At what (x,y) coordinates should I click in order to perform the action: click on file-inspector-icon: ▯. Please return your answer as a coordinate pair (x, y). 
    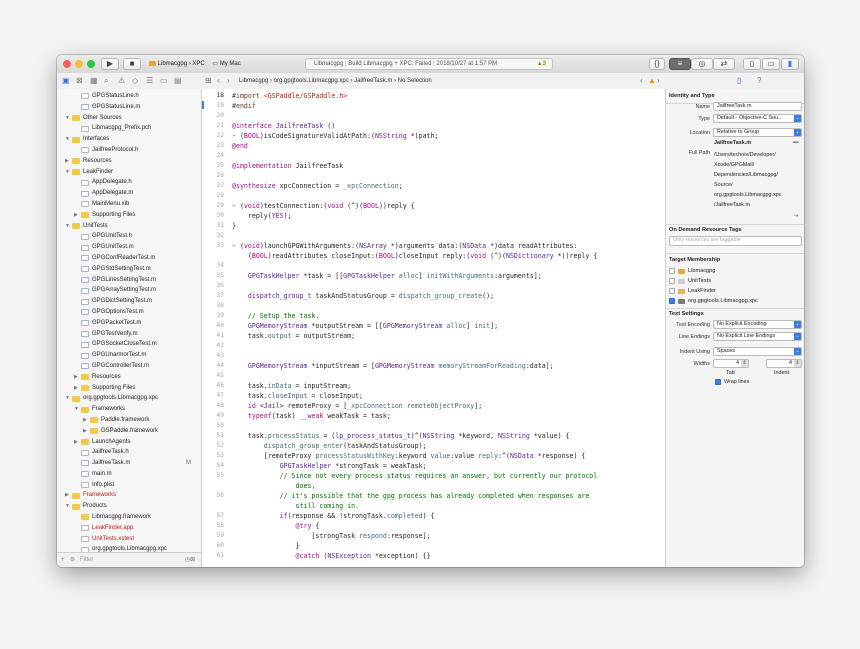
    Looking at the image, I should click on (739, 81).